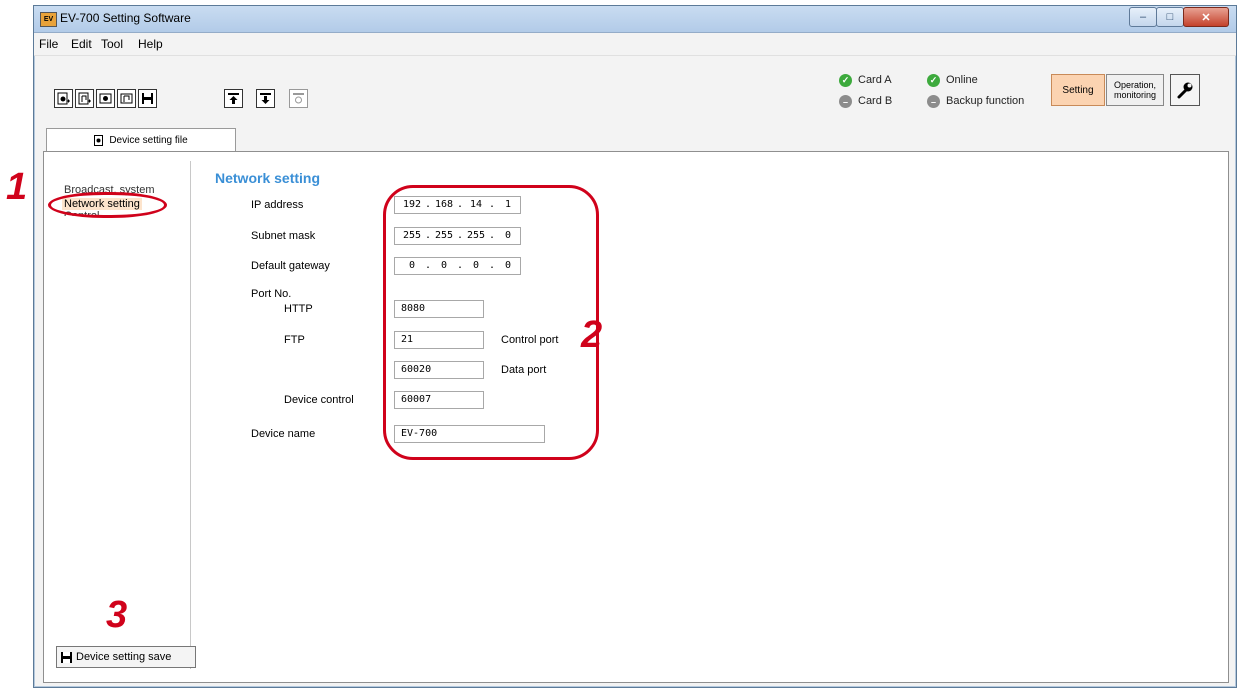  I want to click on annotation-number-3: 3, so click(117, 615).